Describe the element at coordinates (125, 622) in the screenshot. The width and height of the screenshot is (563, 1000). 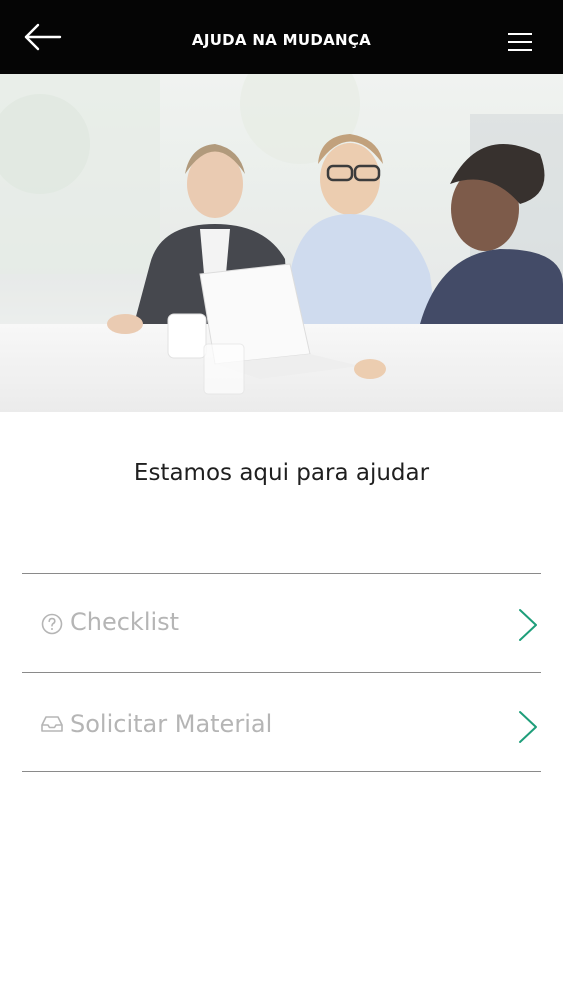
I see `list-item-label: Checklist` at that location.